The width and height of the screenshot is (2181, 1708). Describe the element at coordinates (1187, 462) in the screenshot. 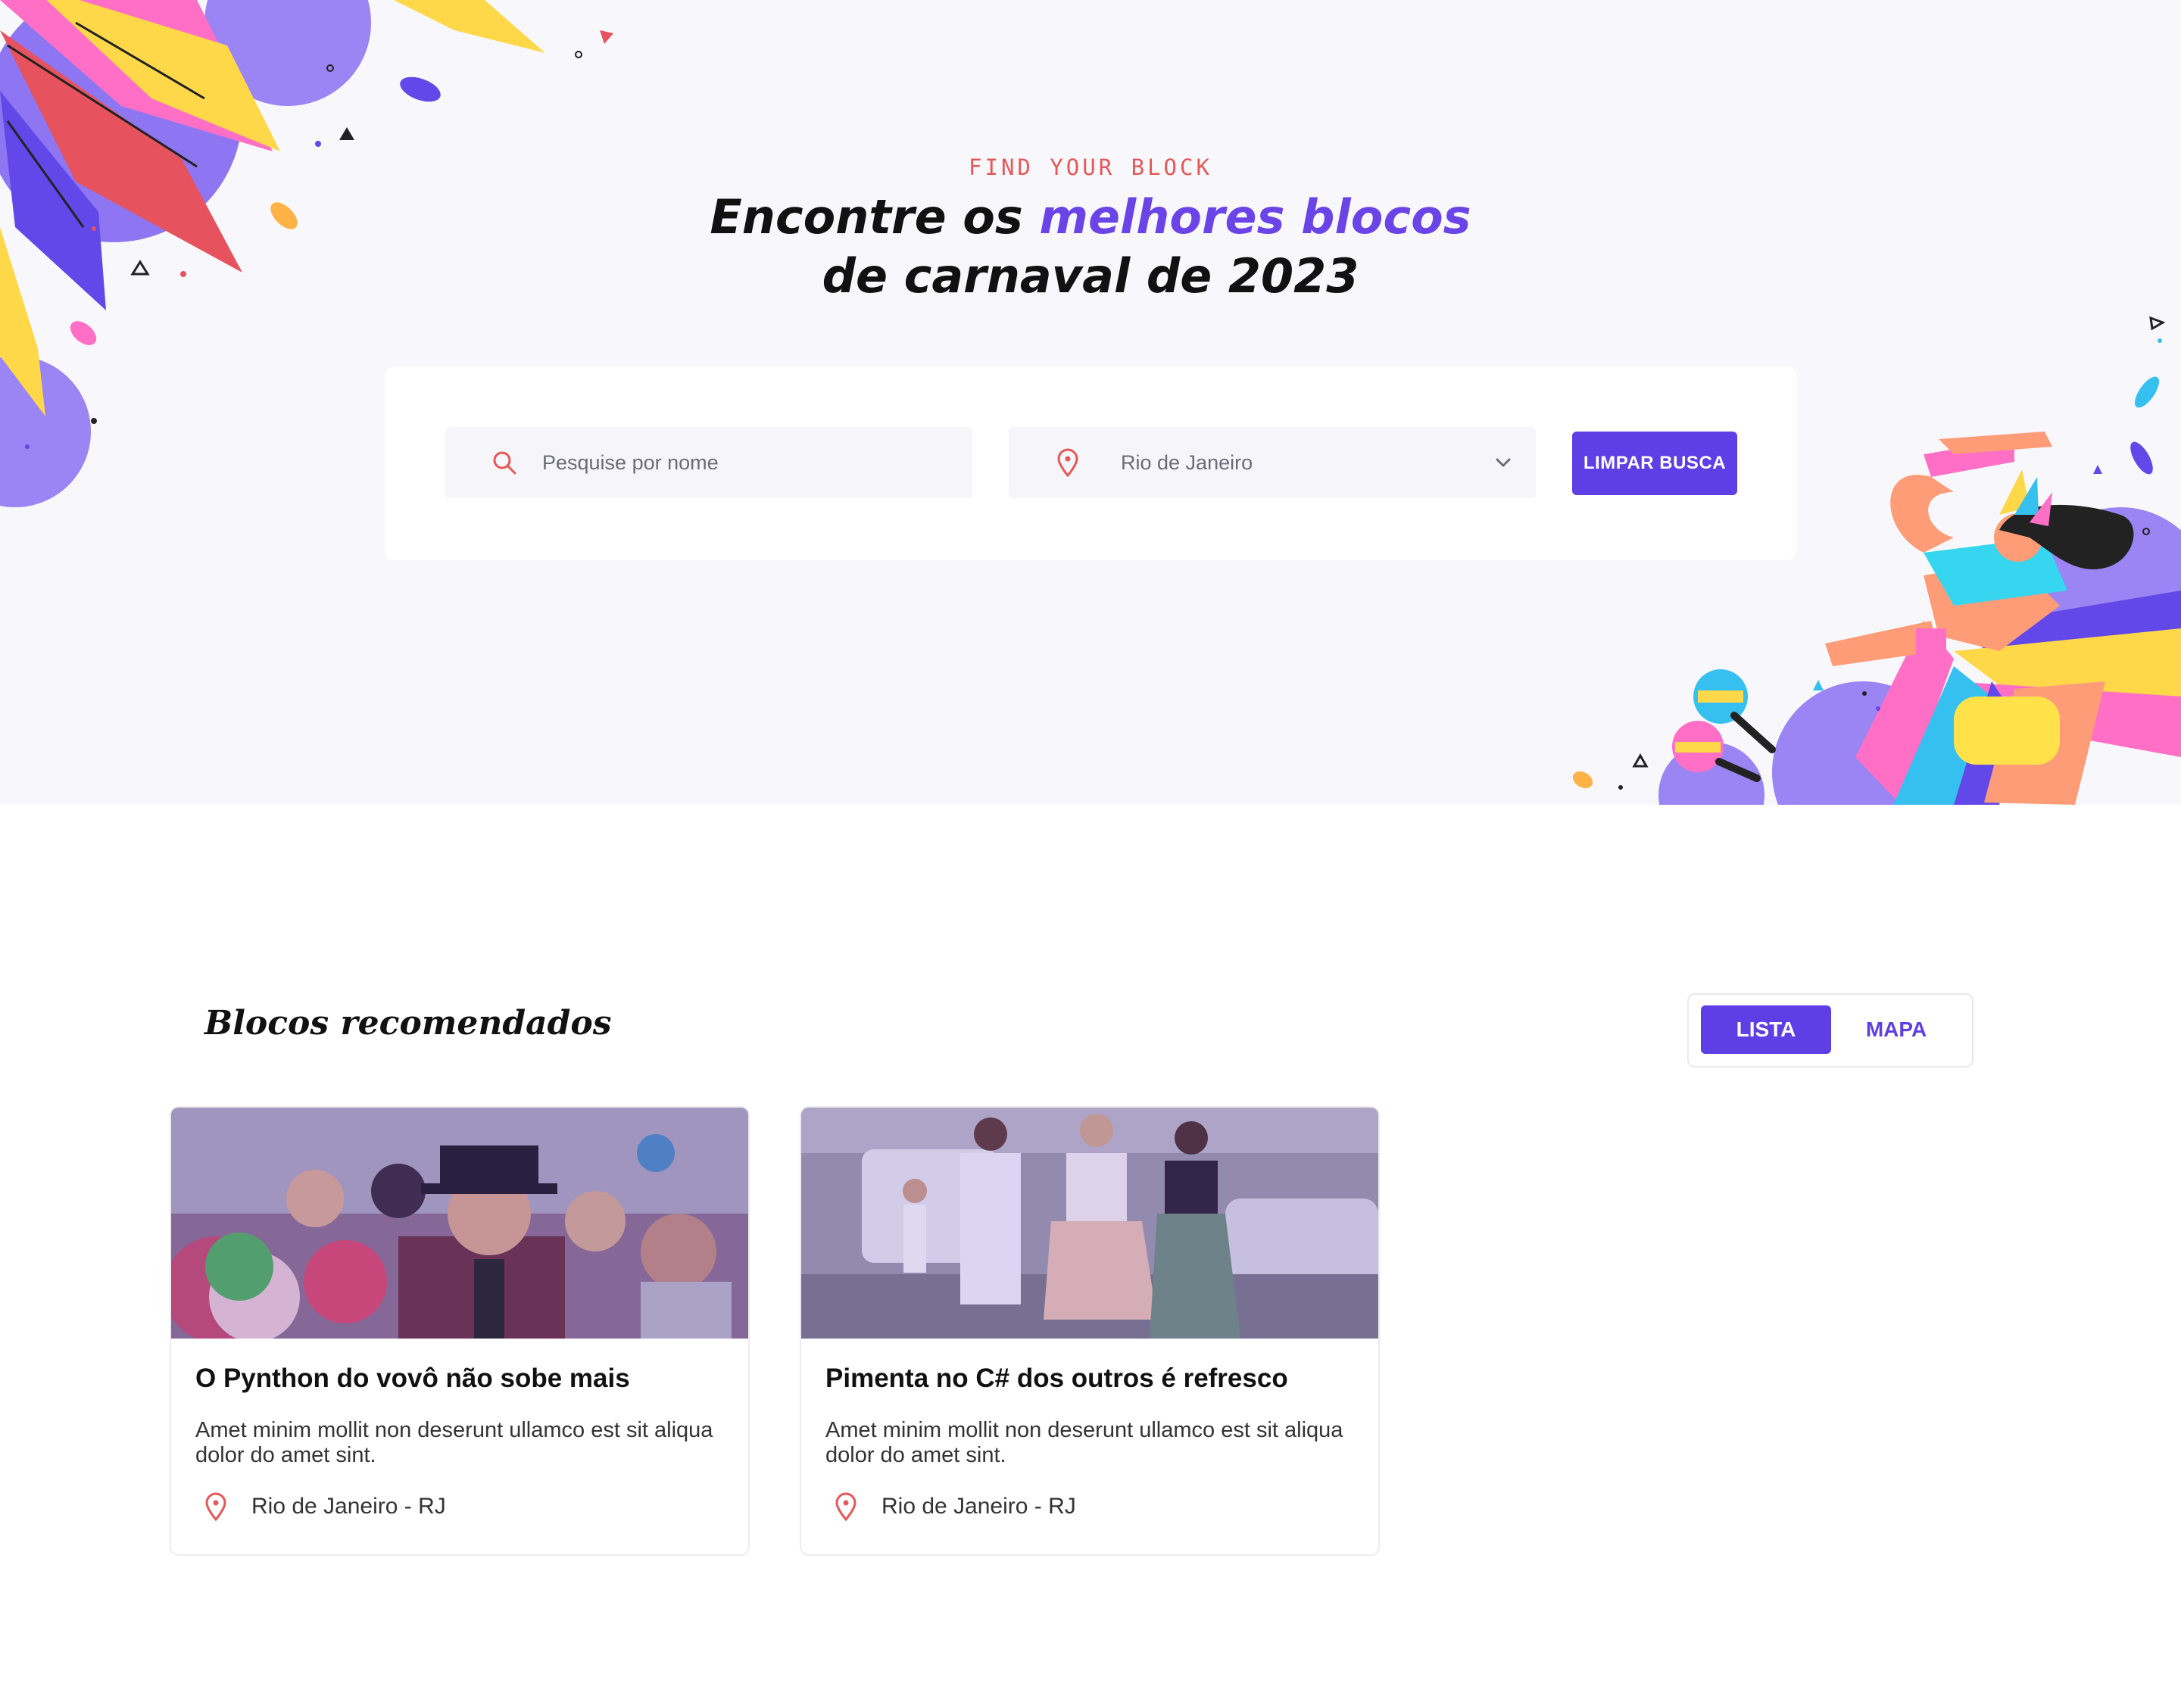

I see `city-select-value: Rio de Janeiro` at that location.